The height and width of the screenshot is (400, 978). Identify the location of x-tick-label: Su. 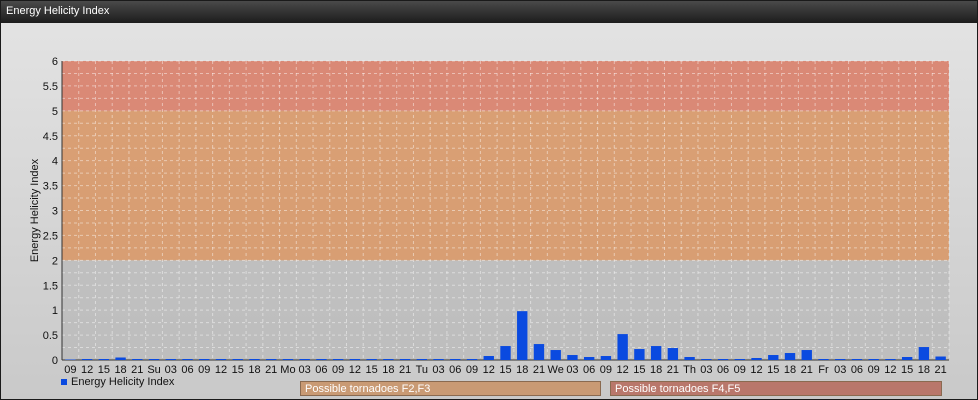
(153, 370).